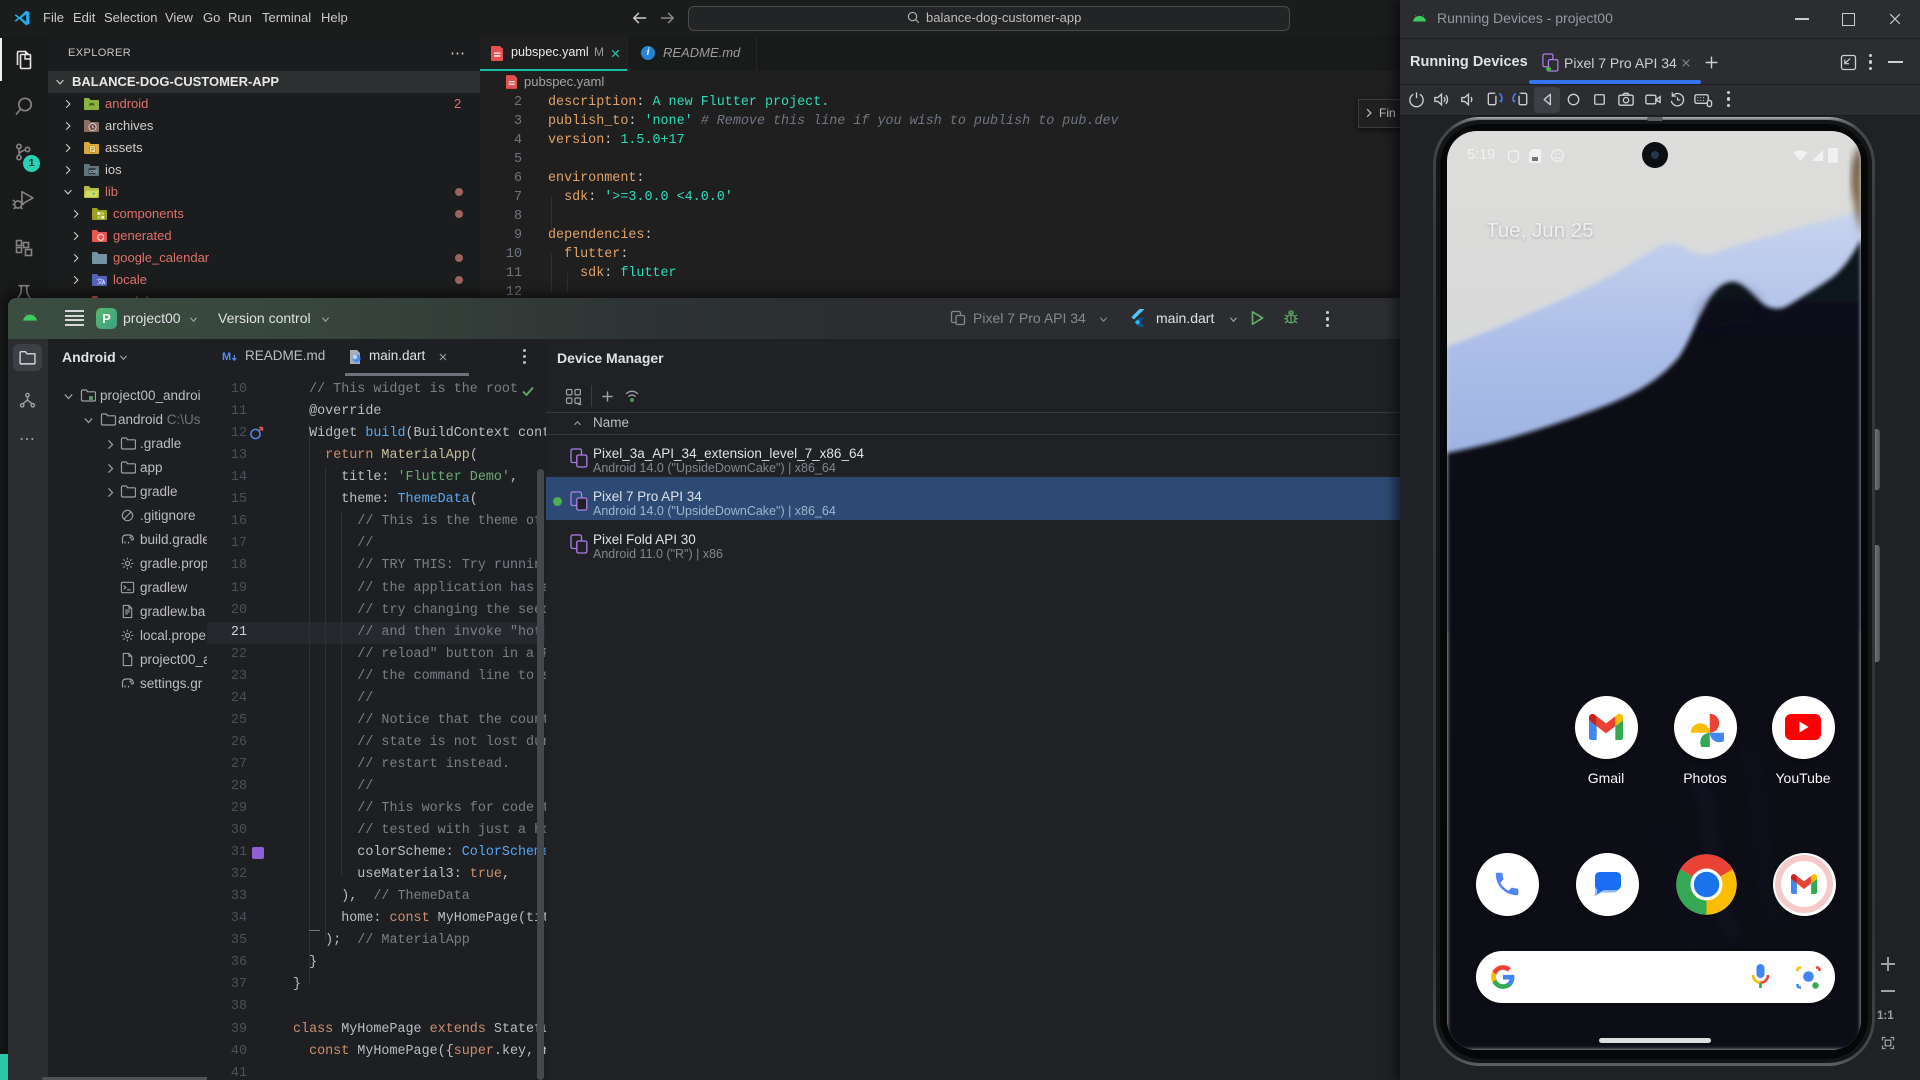  What do you see at coordinates (93, 171) in the screenshot?
I see `svg-text: iOS` at bounding box center [93, 171].